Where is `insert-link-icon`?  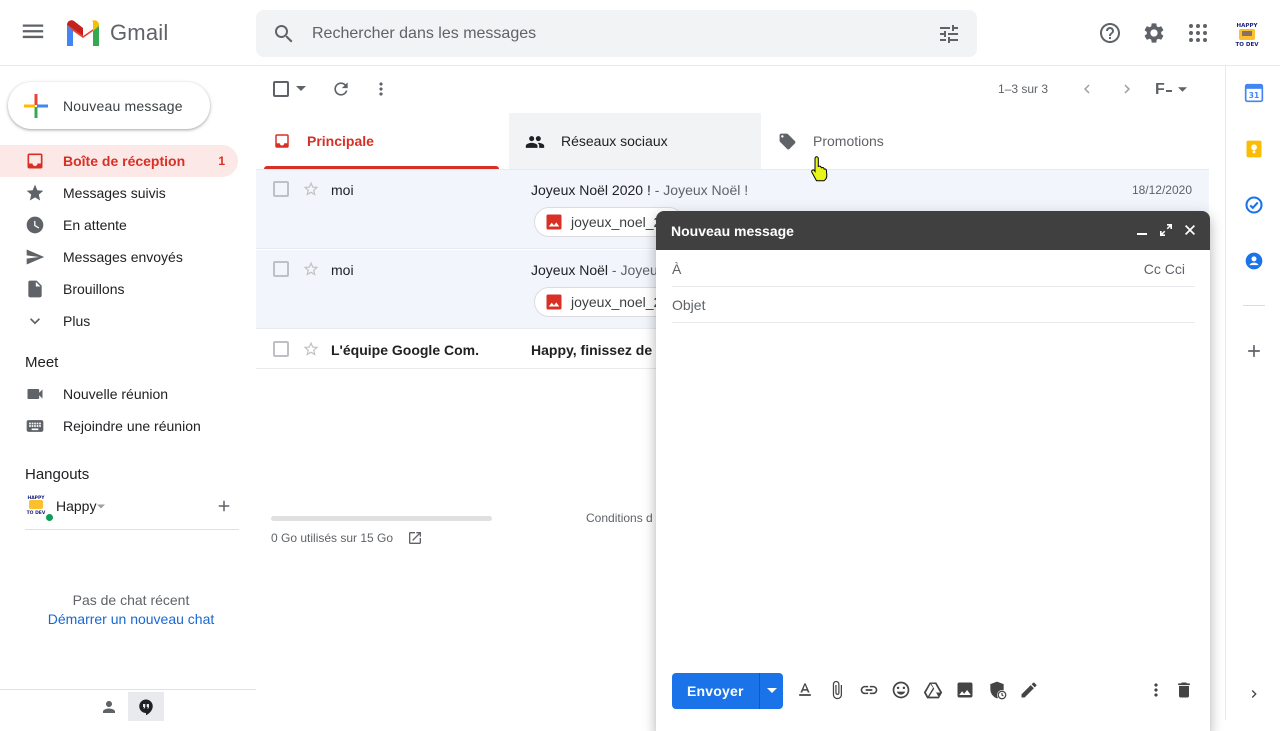 insert-link-icon is located at coordinates (869, 690).